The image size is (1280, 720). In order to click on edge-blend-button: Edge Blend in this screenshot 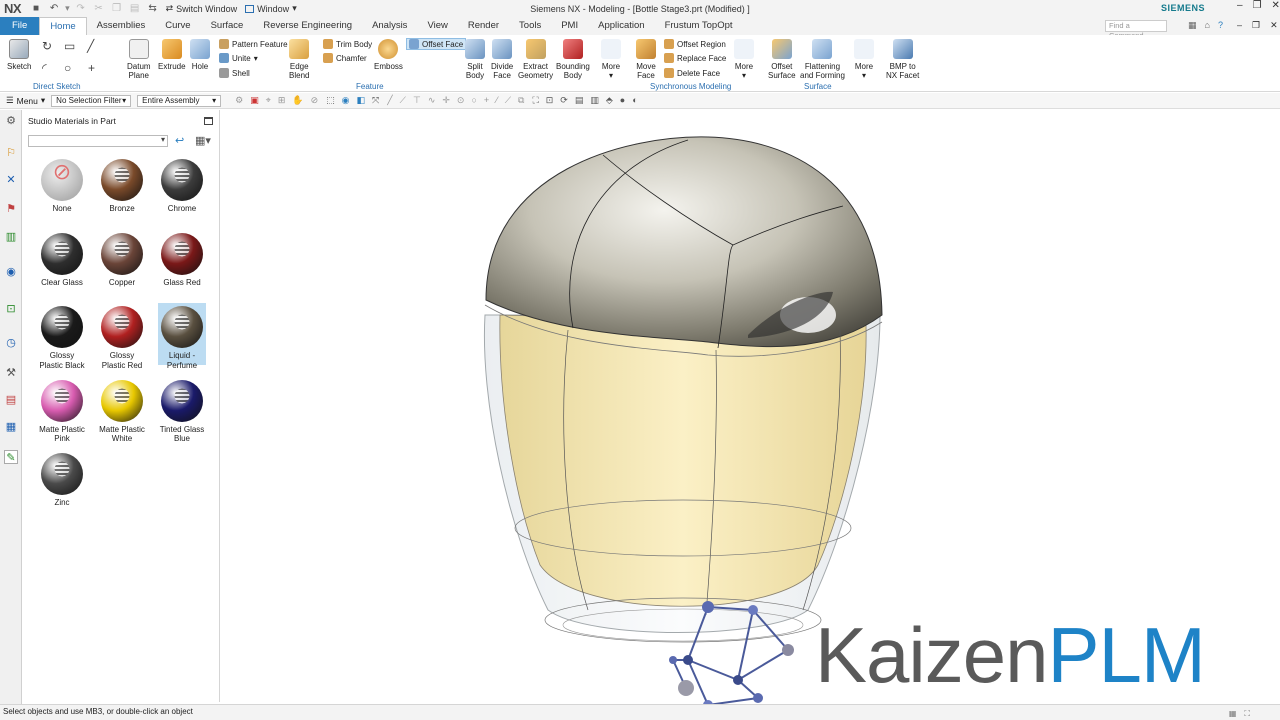, I will do `click(299, 59)`.